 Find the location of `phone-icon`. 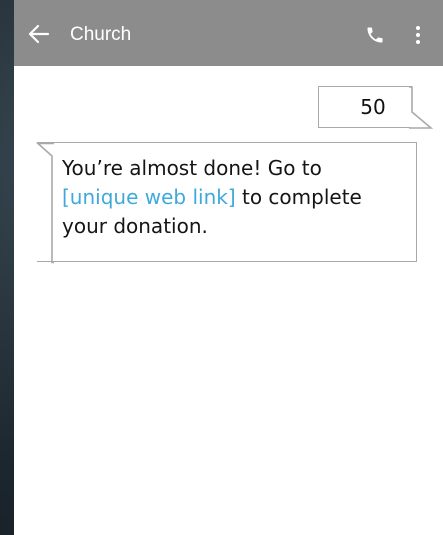

phone-icon is located at coordinates (375, 35).